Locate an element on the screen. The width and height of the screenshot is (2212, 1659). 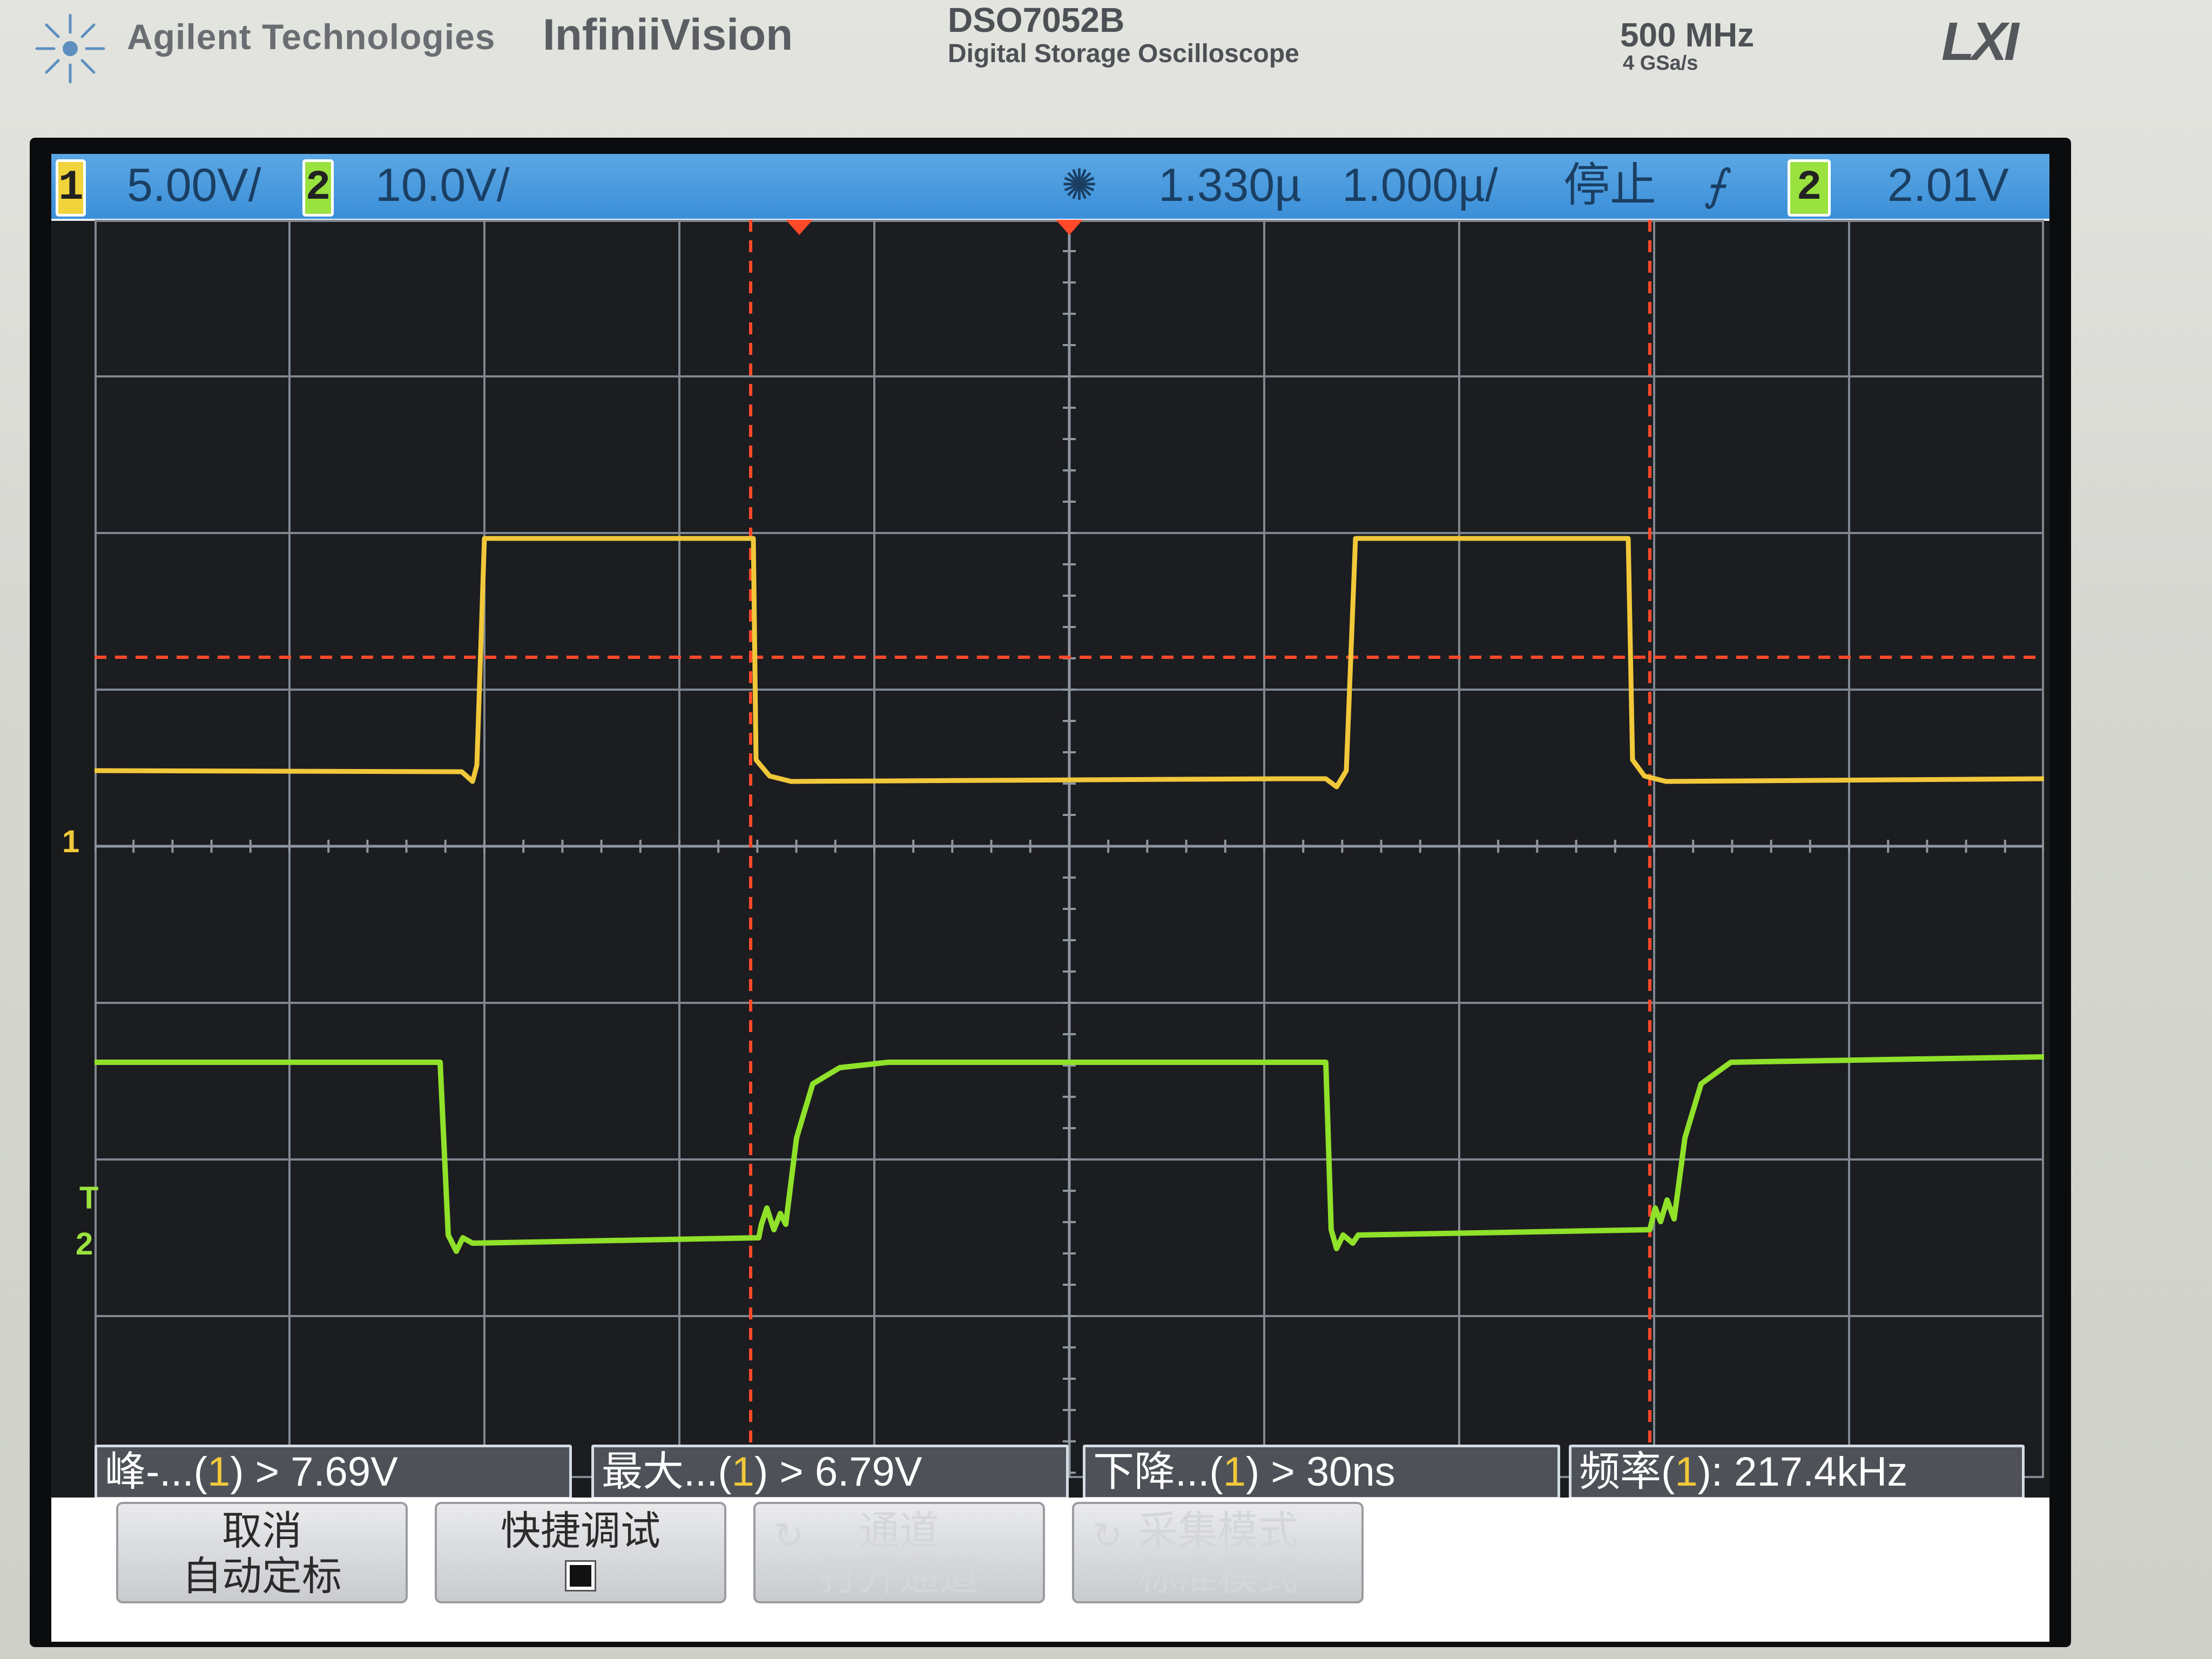
trigger-level: 2.01V is located at coordinates (1948, 185).